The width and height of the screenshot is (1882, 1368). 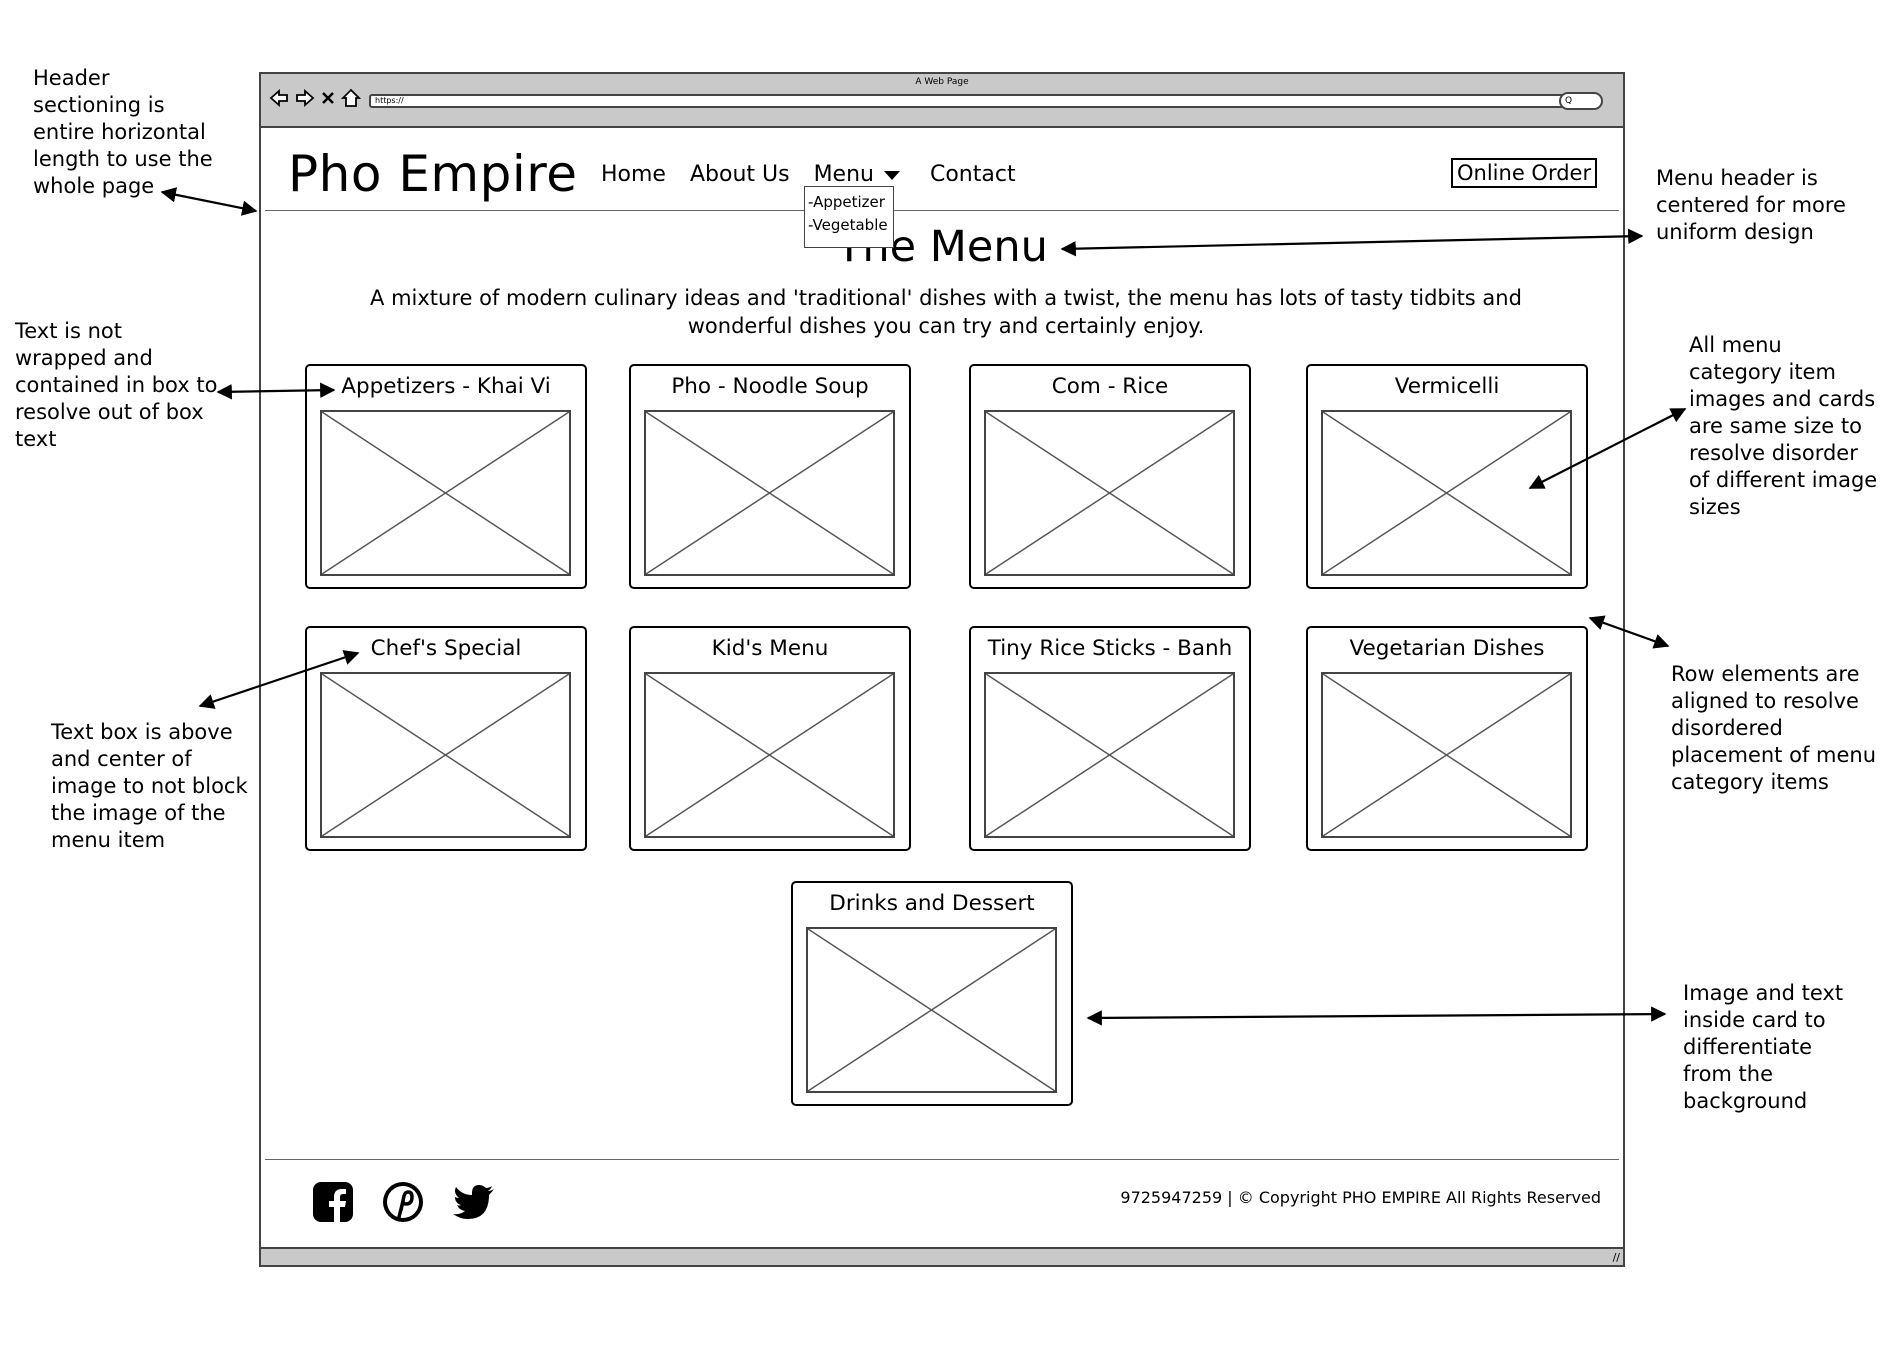 I want to click on card-title: Pho - Noodle Soup, so click(x=770, y=386).